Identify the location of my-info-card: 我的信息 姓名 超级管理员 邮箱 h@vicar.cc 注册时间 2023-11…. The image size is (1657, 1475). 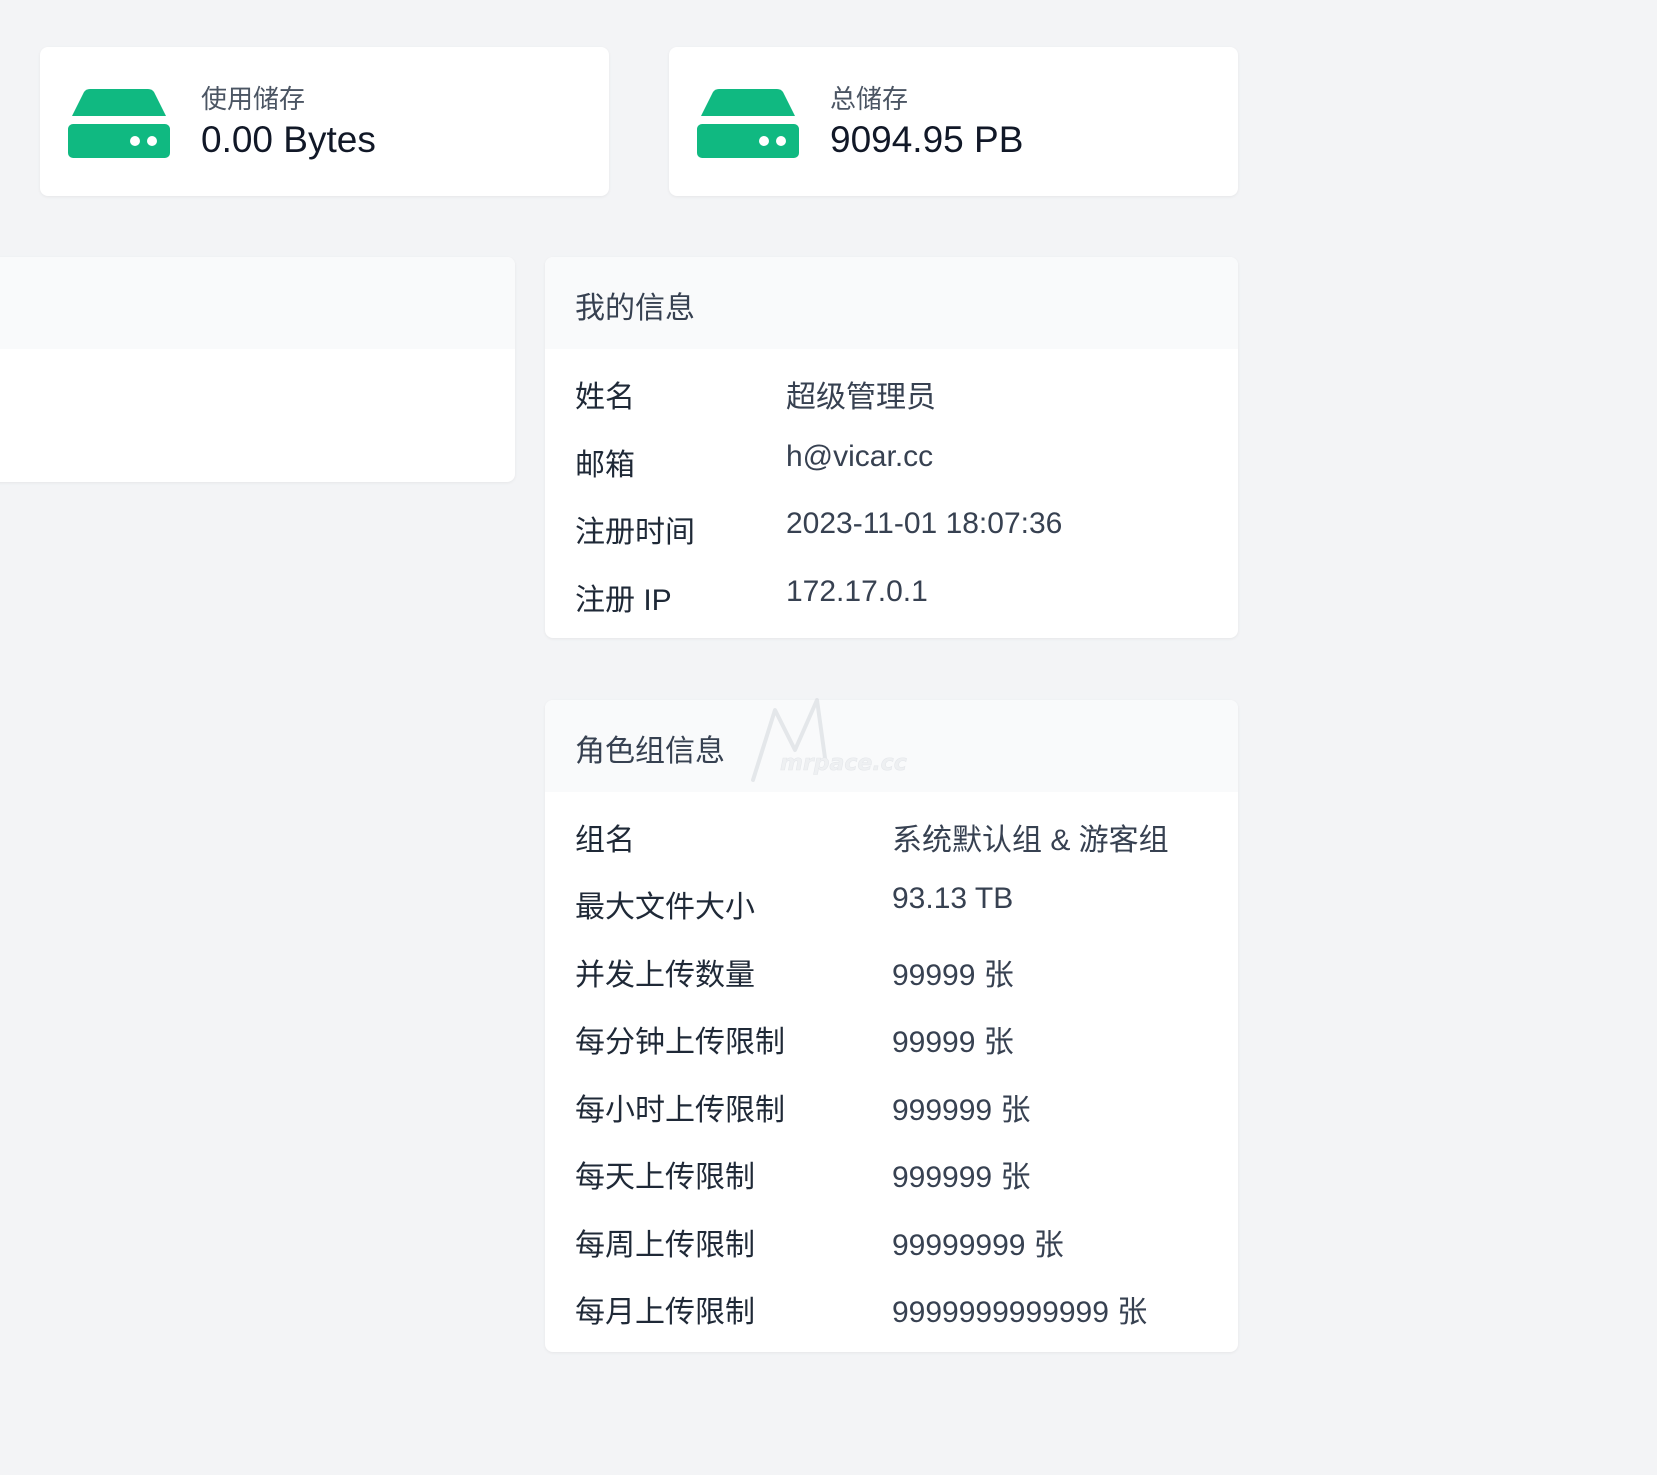
(891, 447).